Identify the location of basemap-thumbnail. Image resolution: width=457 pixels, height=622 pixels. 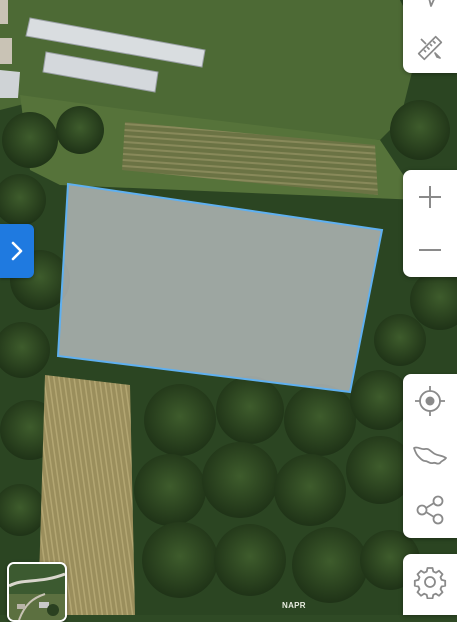
(37, 592).